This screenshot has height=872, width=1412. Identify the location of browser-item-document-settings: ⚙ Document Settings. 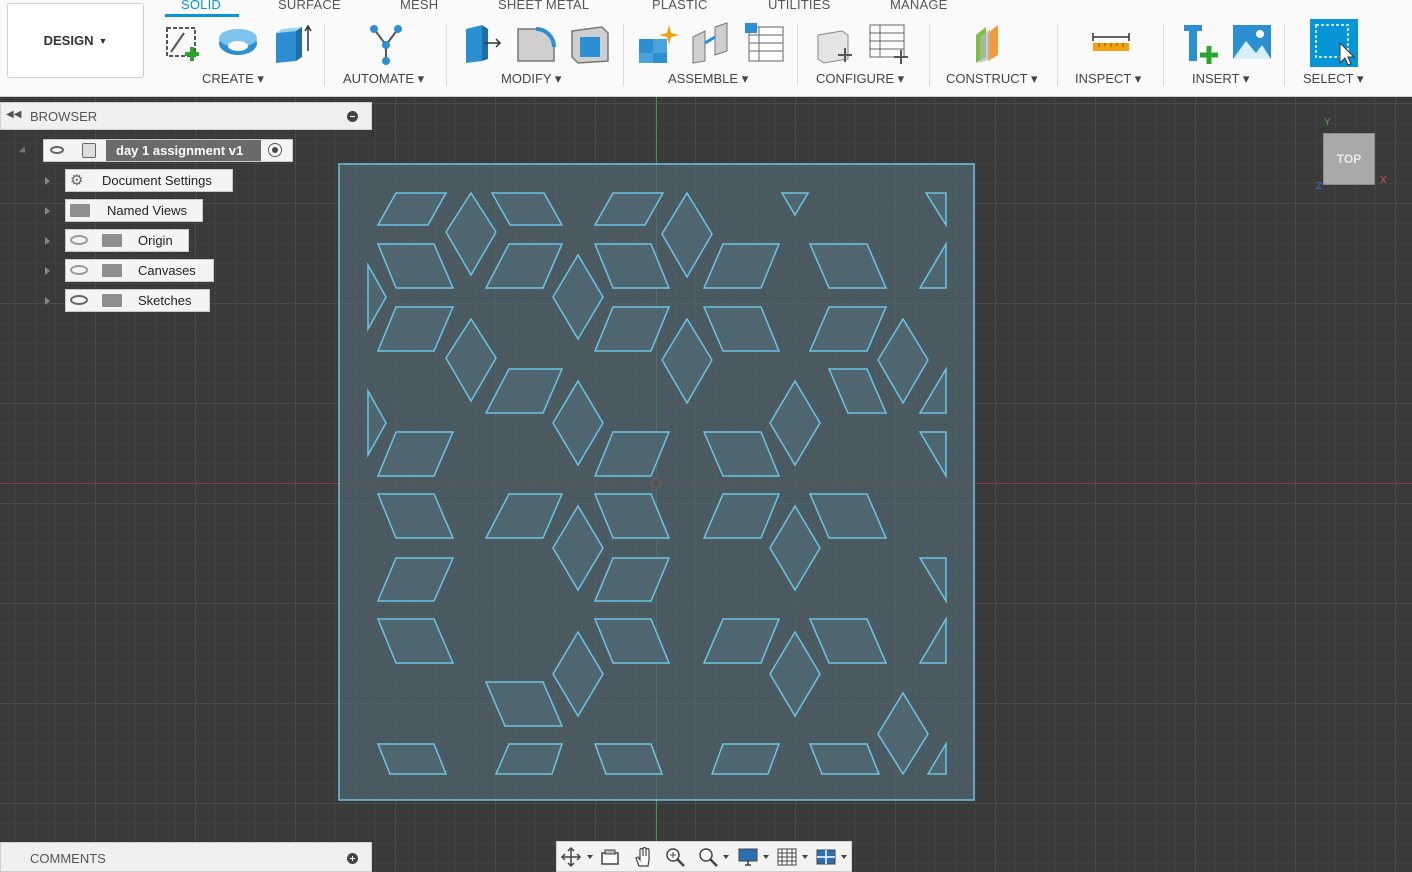
(149, 180).